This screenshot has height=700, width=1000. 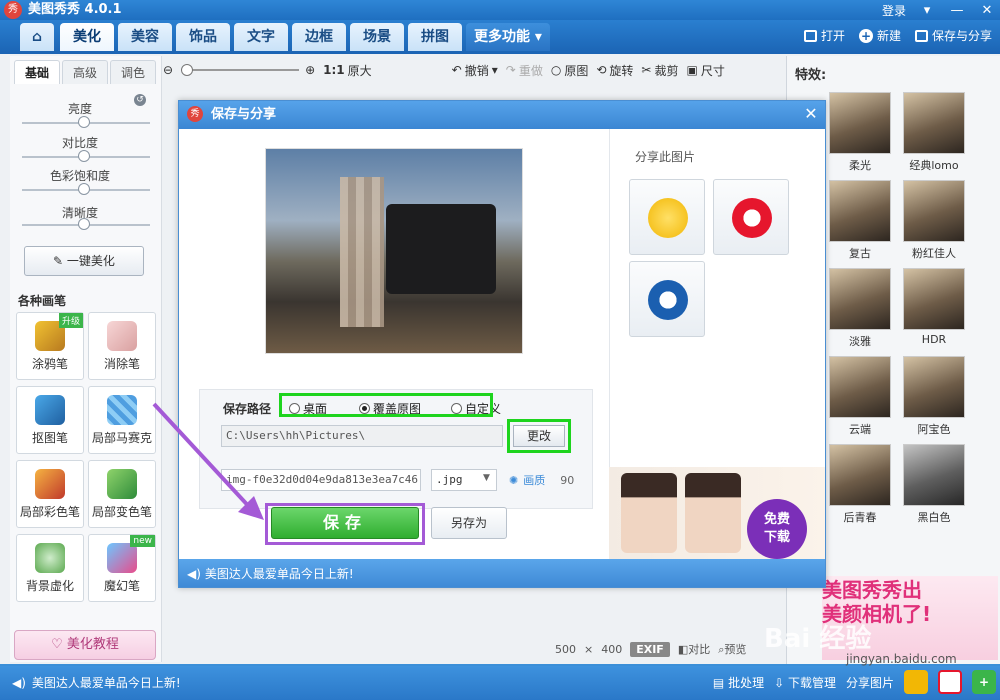 What do you see at coordinates (187, 70) in the screenshot?
I see `zoom-knob` at bounding box center [187, 70].